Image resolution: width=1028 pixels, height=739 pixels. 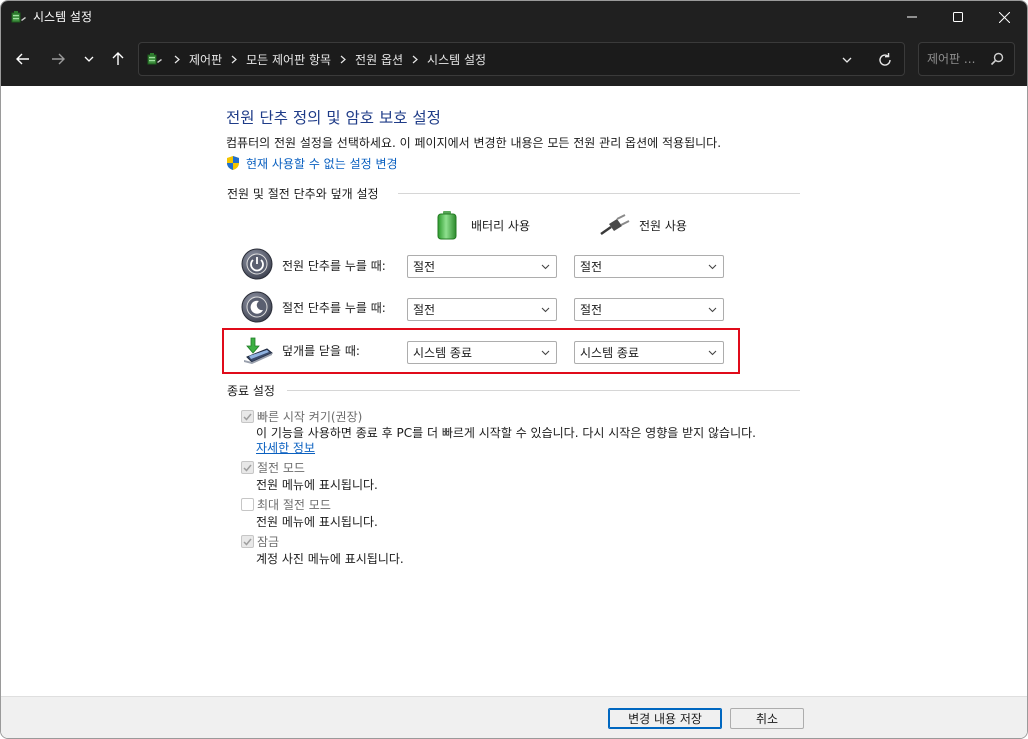 I want to click on sleep-button-icon, so click(x=257, y=307).